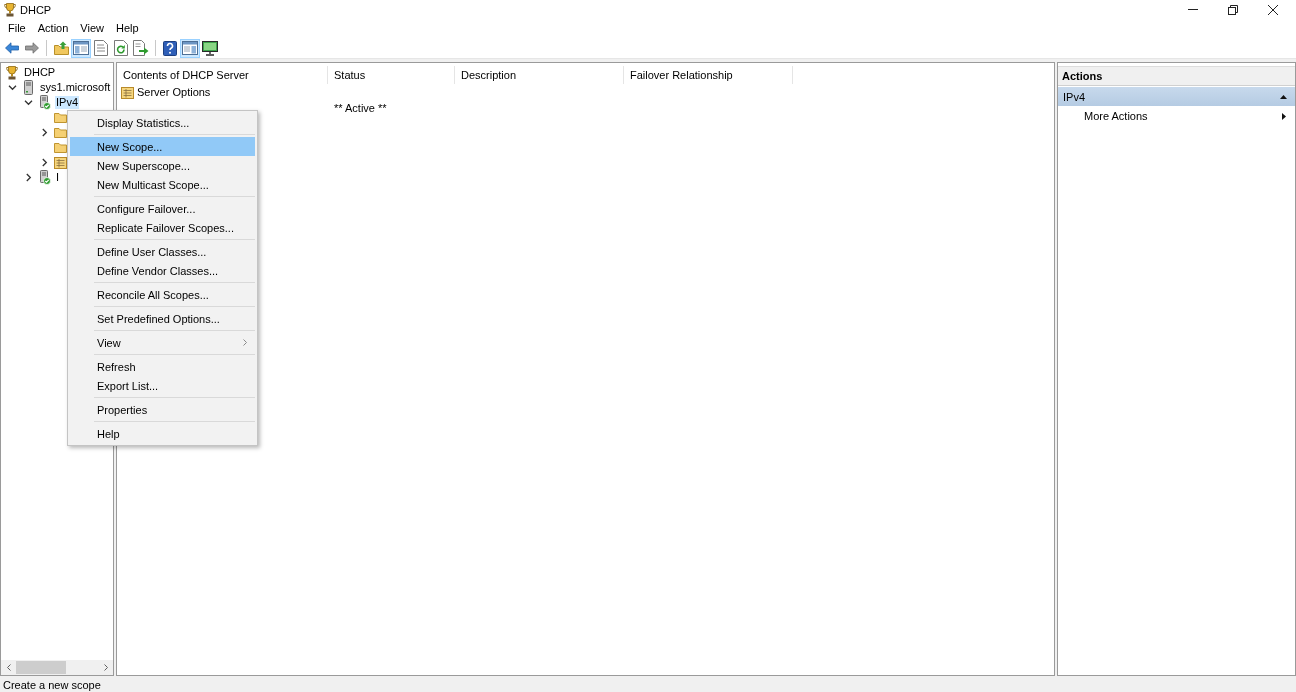  I want to click on tree-item: sys1.microsoft, so click(75, 87).